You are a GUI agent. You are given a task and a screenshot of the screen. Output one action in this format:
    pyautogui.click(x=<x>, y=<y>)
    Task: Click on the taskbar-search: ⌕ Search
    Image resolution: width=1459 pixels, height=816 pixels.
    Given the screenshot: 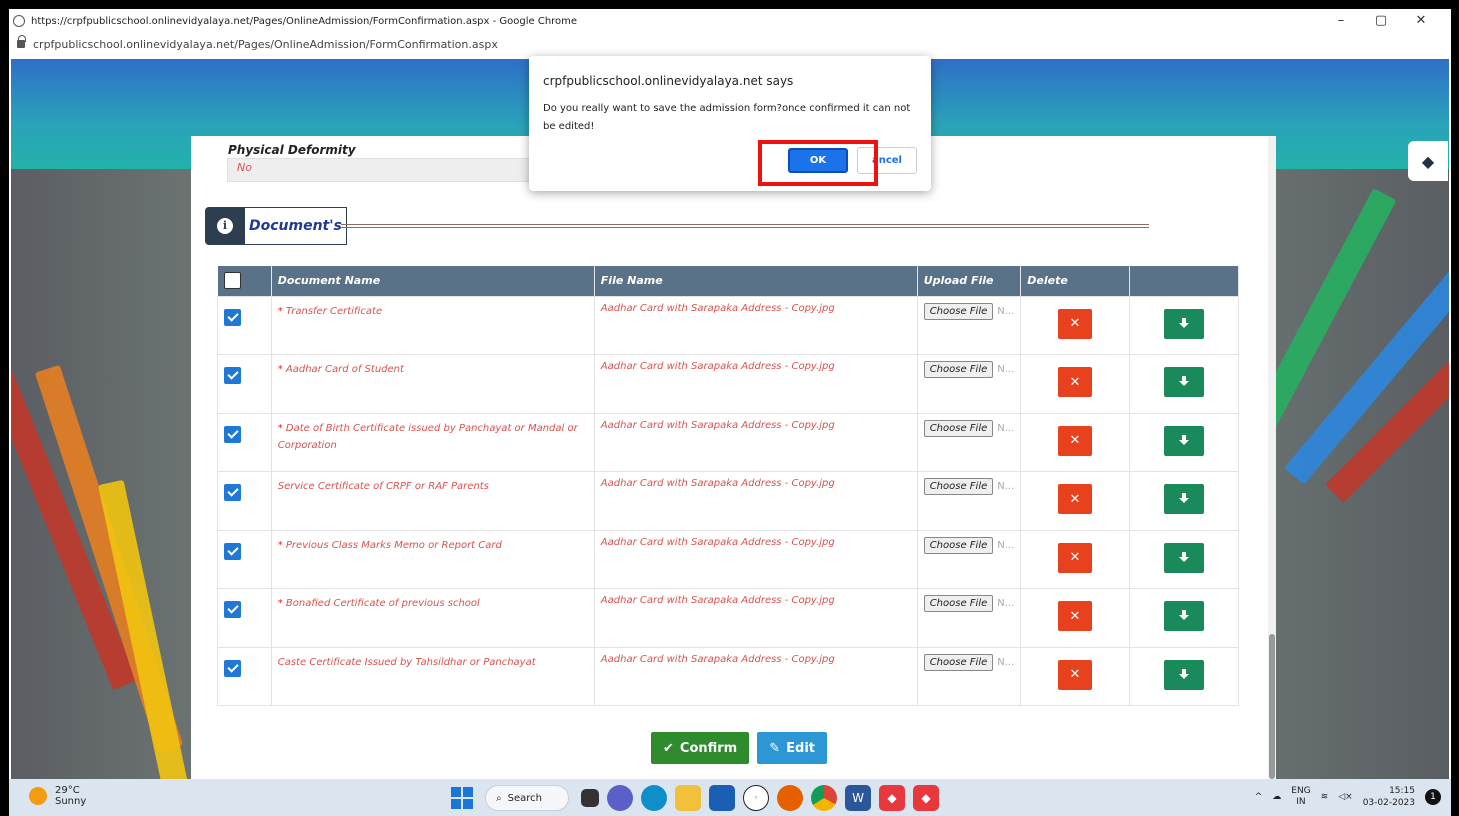 What is the action you would take?
    pyautogui.click(x=527, y=798)
    